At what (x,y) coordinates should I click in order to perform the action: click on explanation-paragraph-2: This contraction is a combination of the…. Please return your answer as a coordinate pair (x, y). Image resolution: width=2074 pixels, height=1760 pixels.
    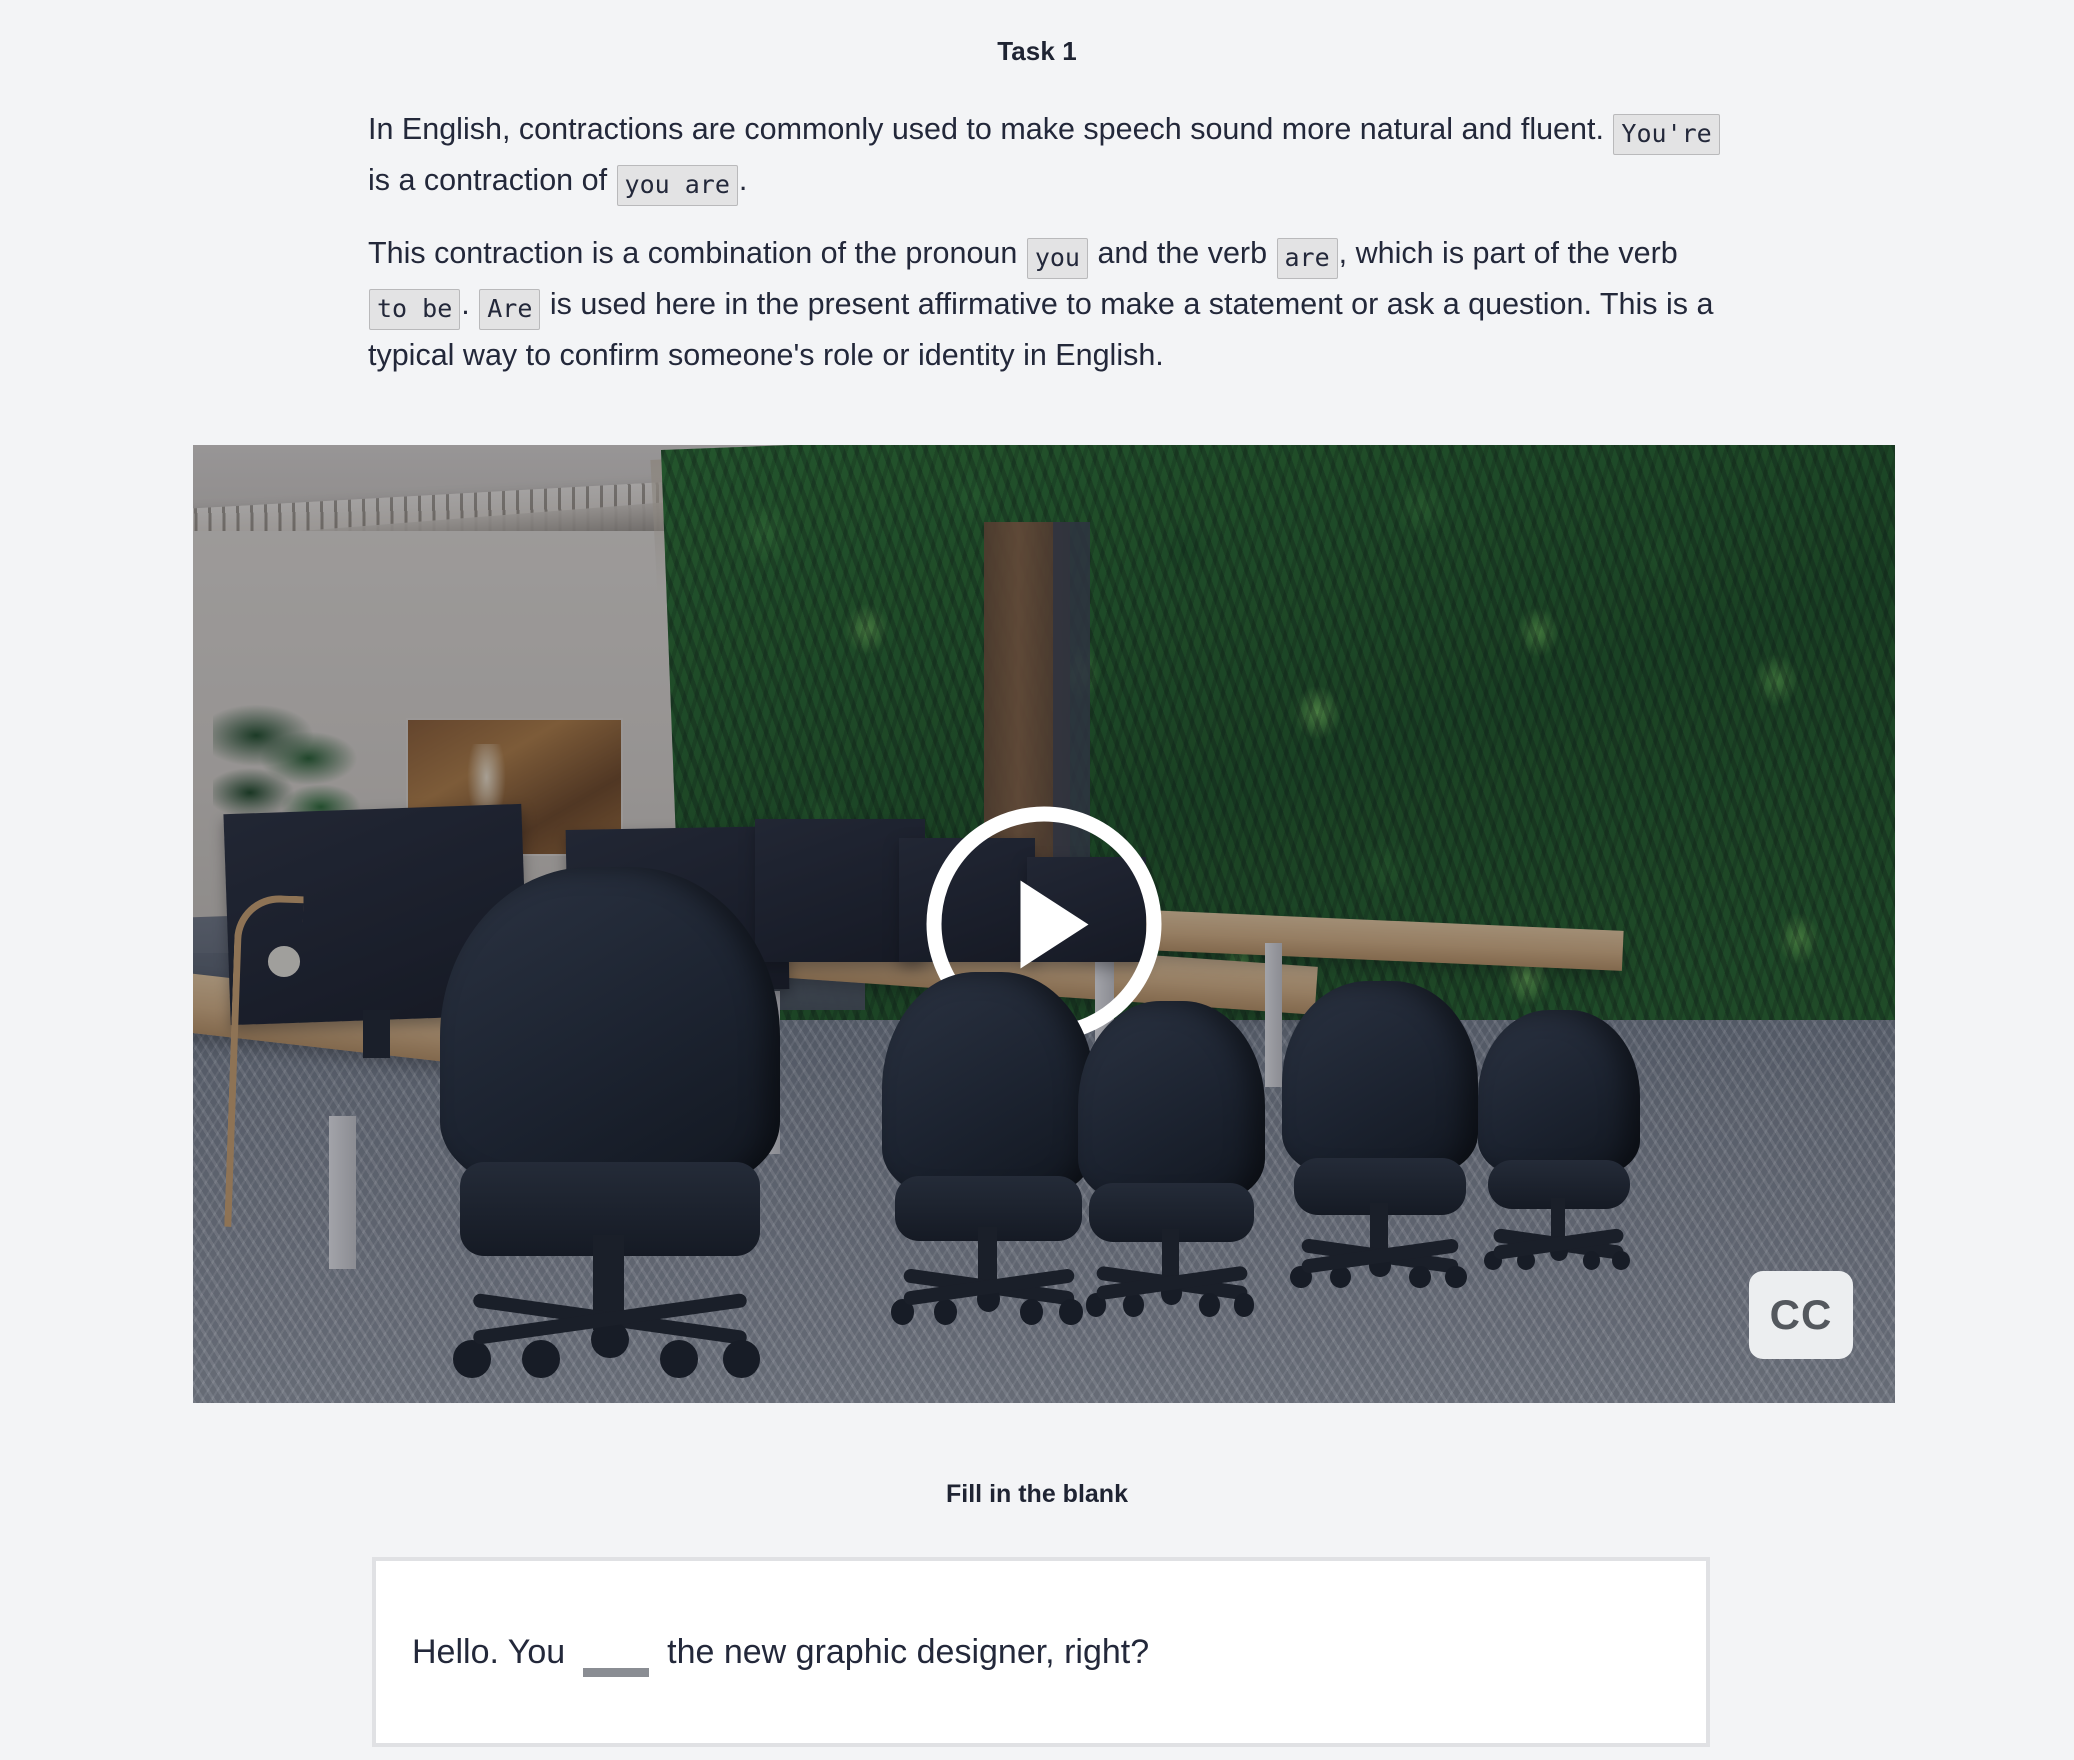
    Looking at the image, I should click on (1050, 304).